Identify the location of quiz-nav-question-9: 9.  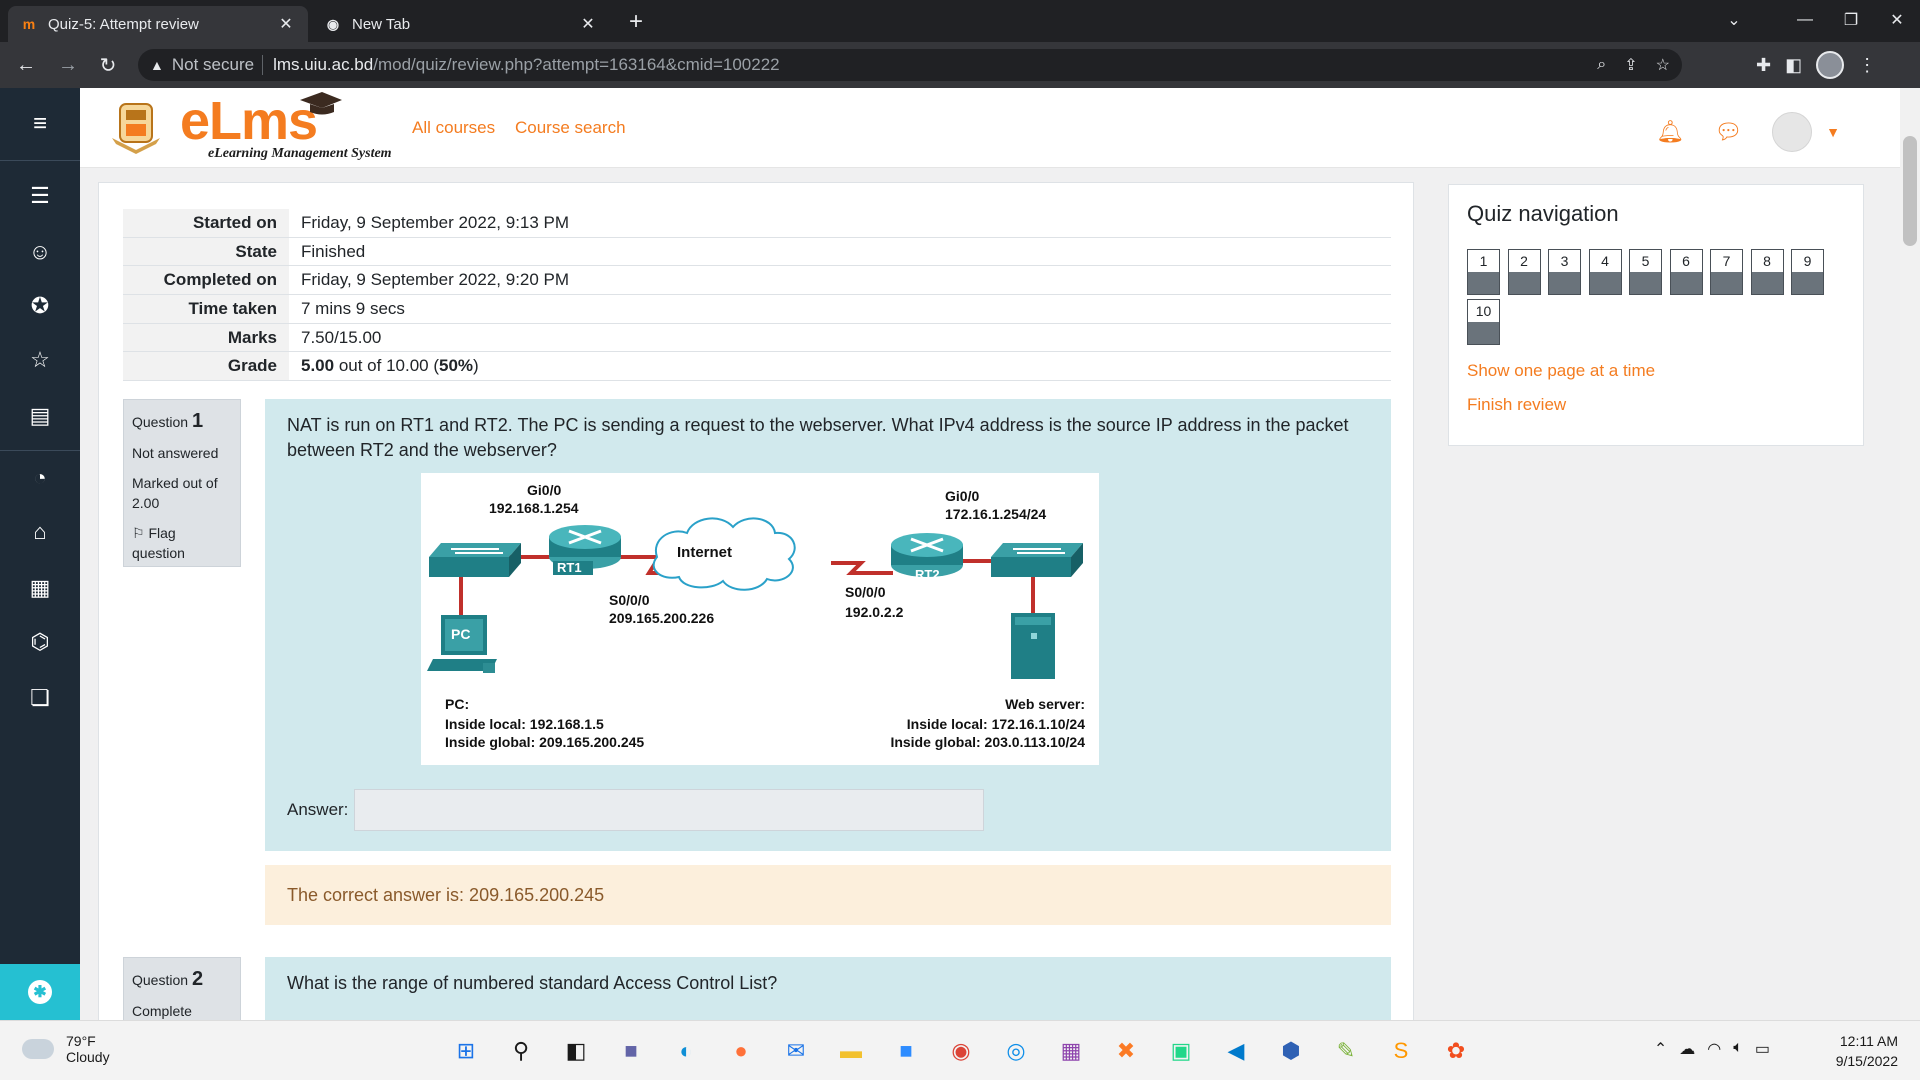
(1807, 272).